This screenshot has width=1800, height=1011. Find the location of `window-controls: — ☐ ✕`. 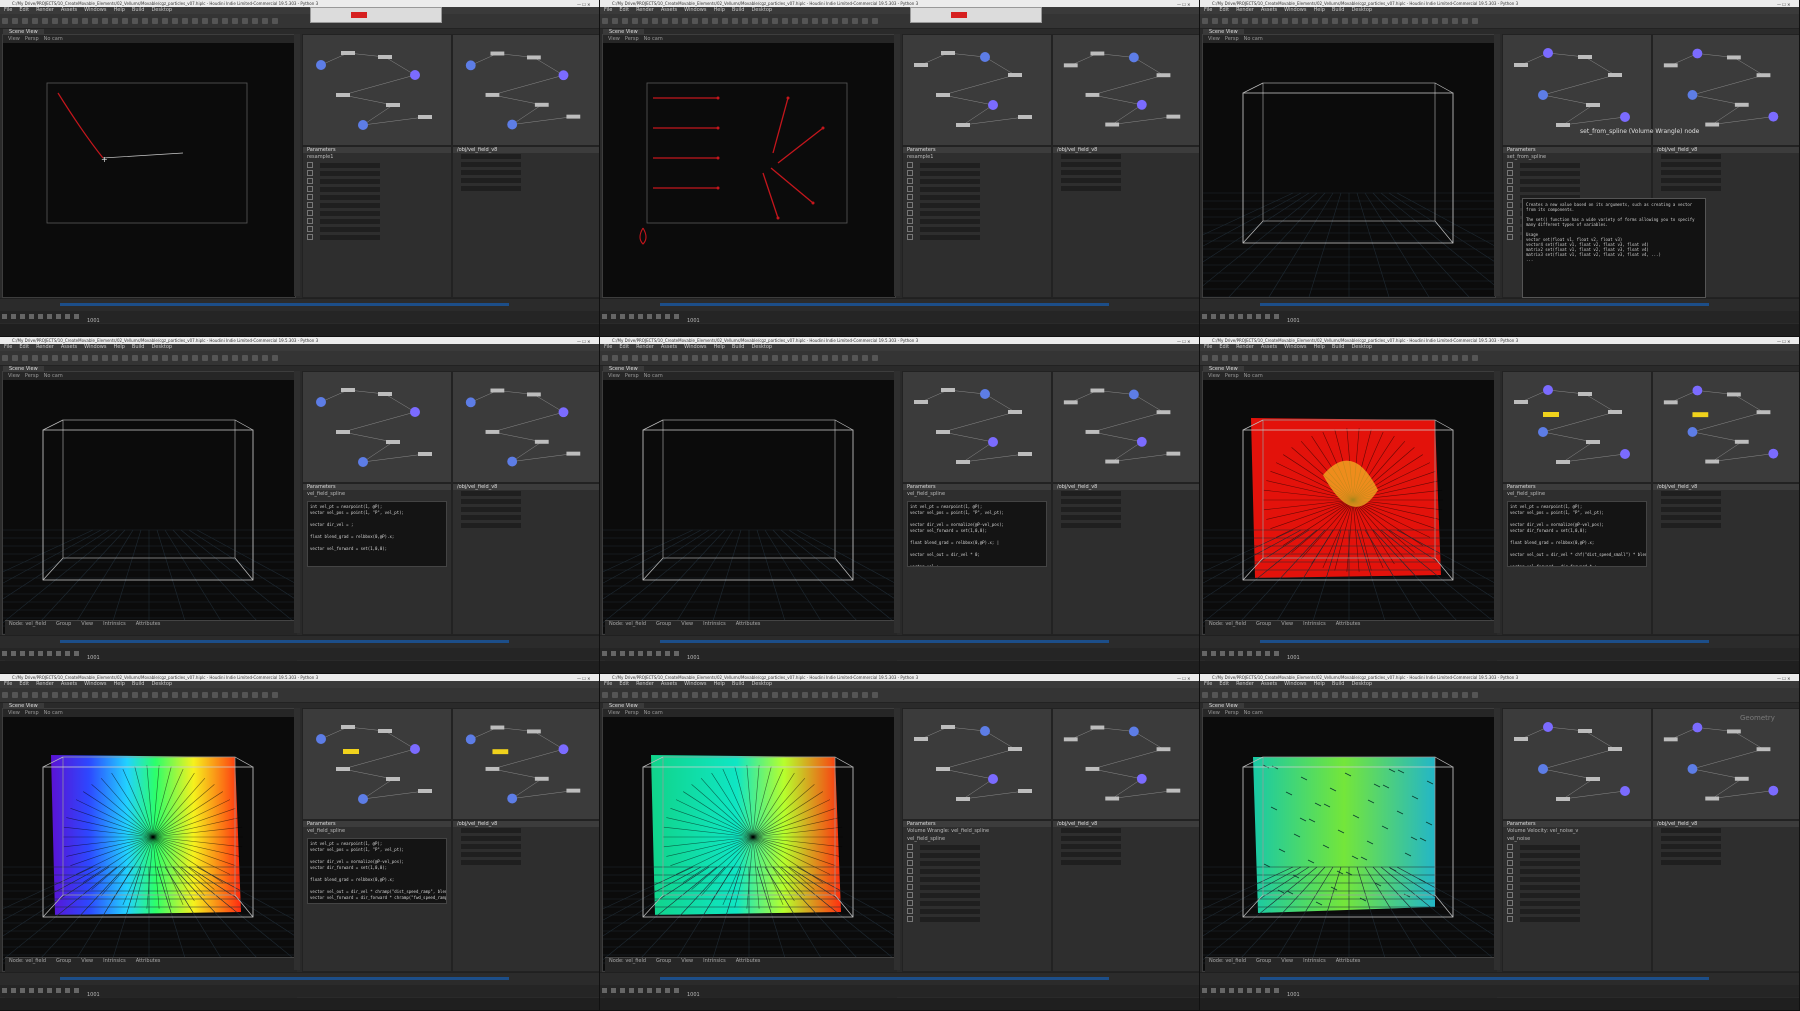

window-controls: — ☐ ✕ is located at coordinates (1786, 341).